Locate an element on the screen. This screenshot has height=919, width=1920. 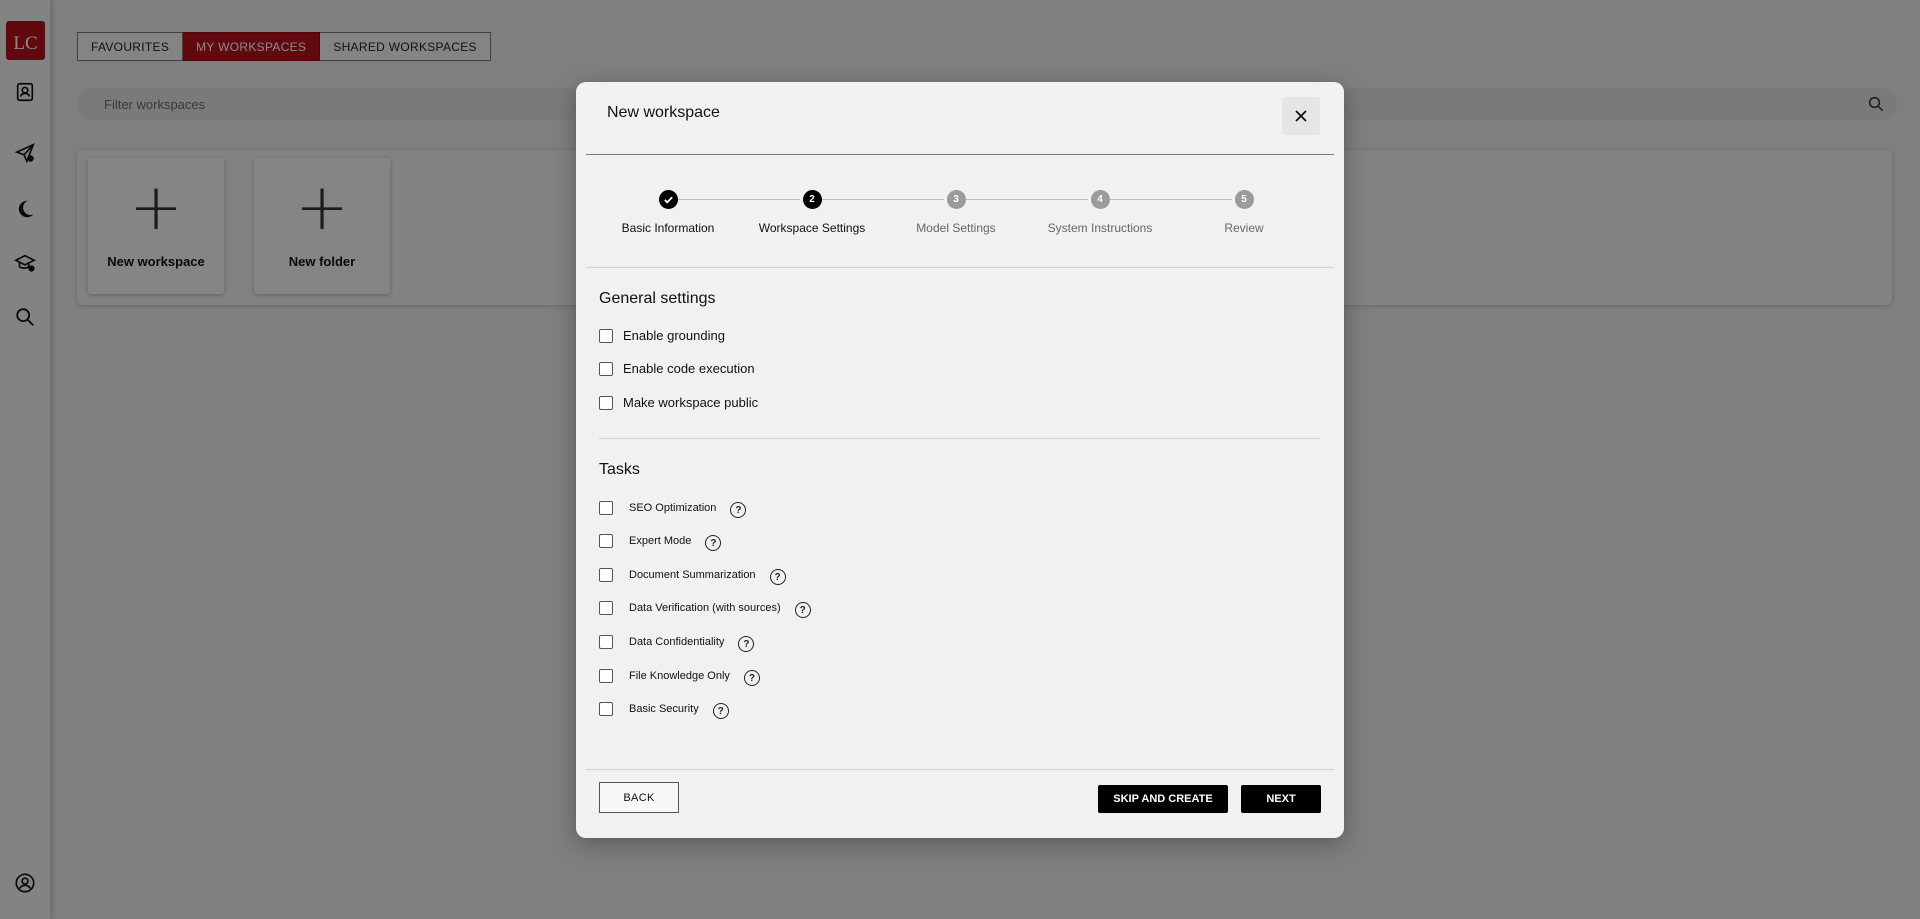
close-button is located at coordinates (1301, 116).